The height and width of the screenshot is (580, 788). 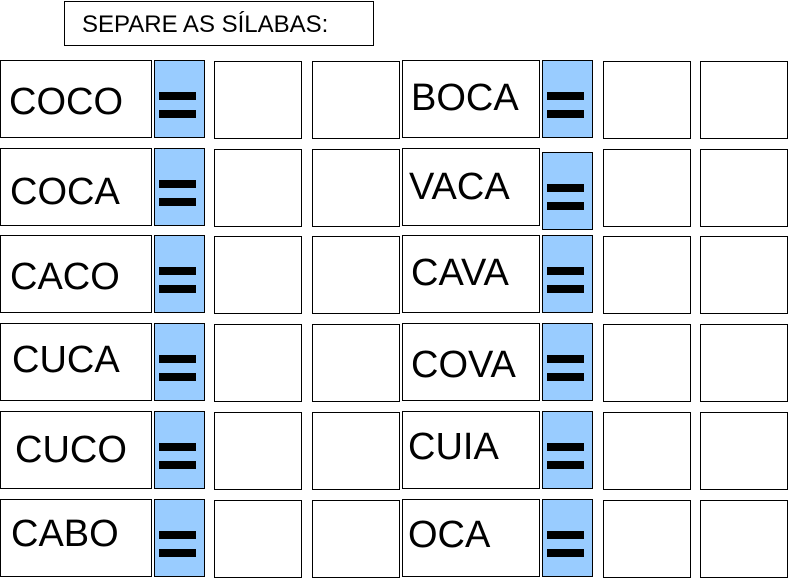 I want to click on right-word-card: BOCA, so click(x=471, y=99).